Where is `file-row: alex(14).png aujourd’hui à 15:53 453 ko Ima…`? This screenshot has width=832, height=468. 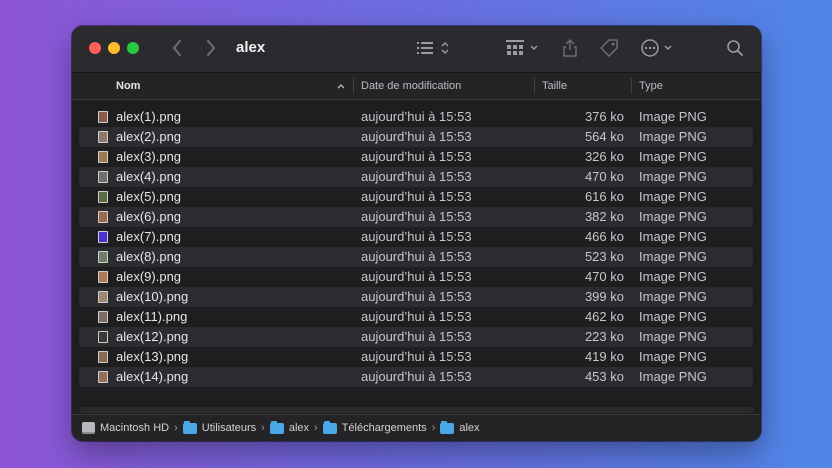
file-row: alex(14).png aujourd’hui à 15:53 453 ko Ima… is located at coordinates (416, 377).